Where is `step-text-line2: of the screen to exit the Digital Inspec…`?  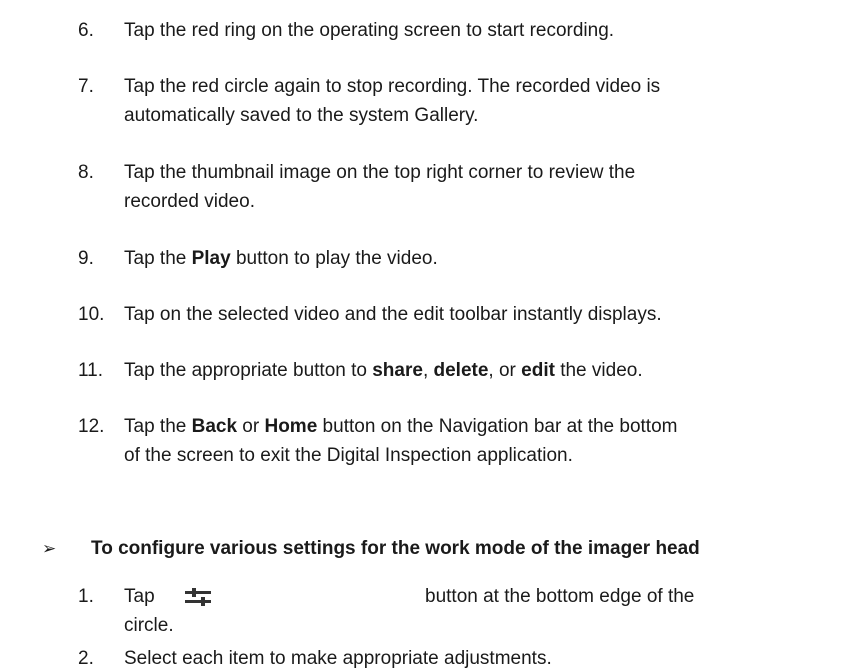 step-text-line2: of the screen to exit the Digital Inspec… is located at coordinates (348, 455).